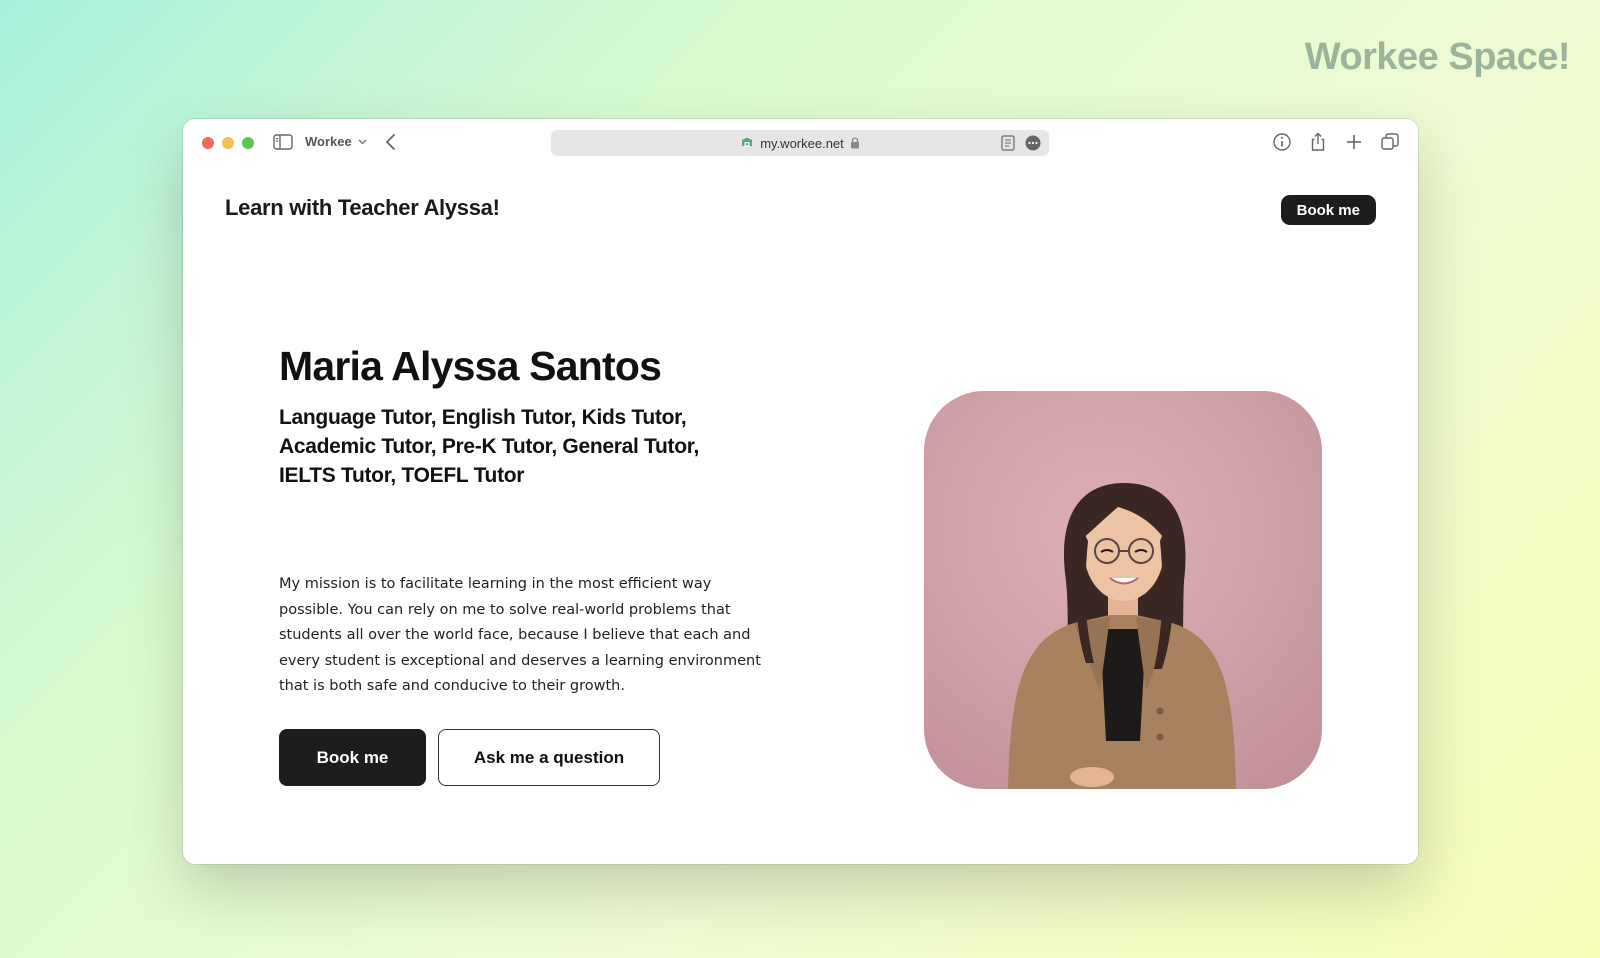  I want to click on tutor-photo, so click(1123, 590).